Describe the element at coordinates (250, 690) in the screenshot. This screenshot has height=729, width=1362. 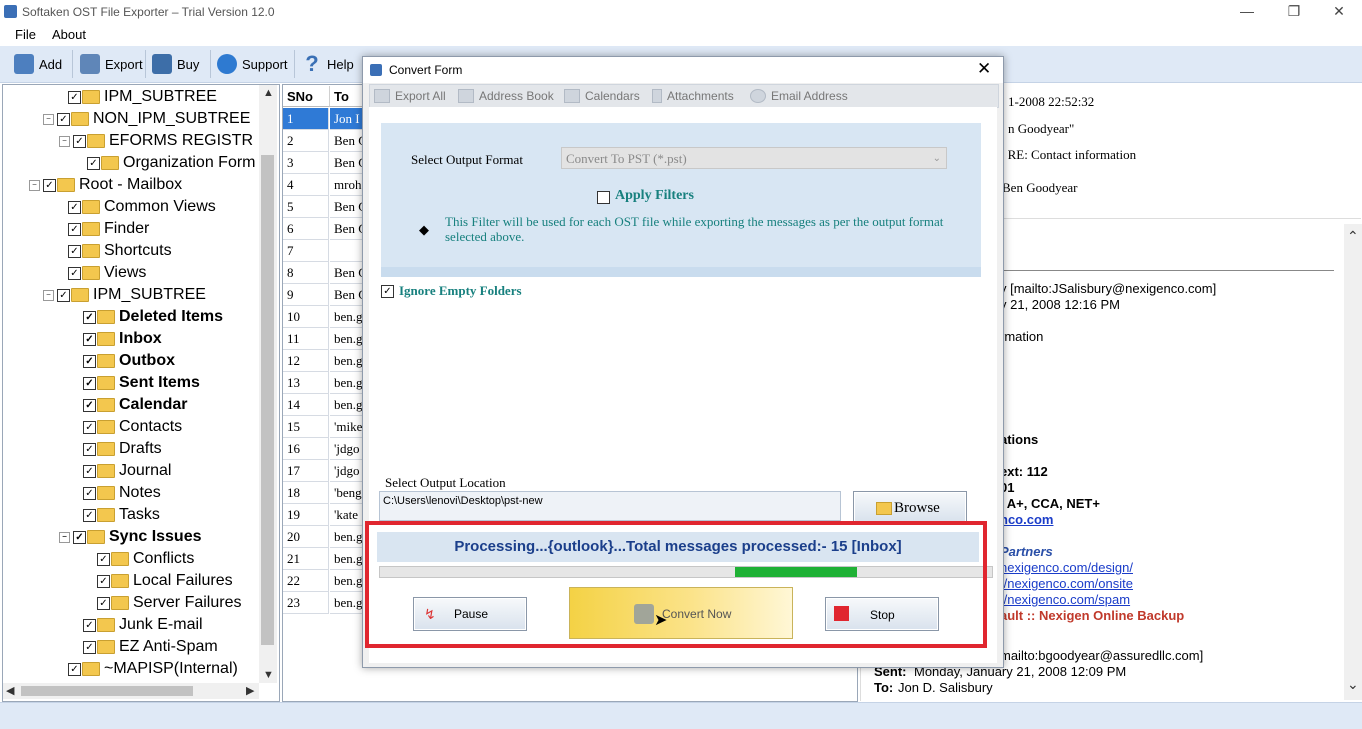
I see `scroll-right-icon: ▶` at that location.